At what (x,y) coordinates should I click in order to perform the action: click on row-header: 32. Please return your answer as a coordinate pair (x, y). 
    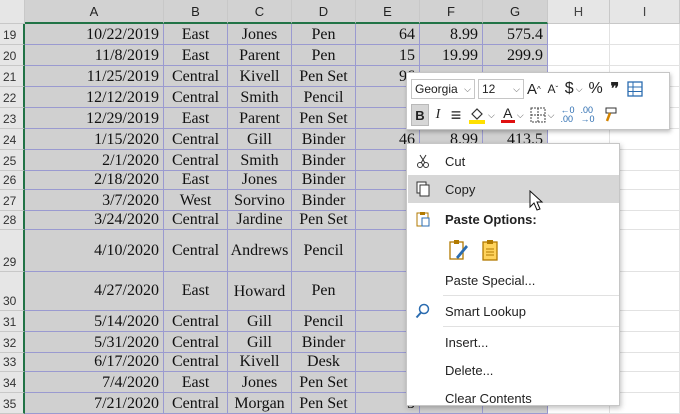
    Looking at the image, I should click on (12, 342).